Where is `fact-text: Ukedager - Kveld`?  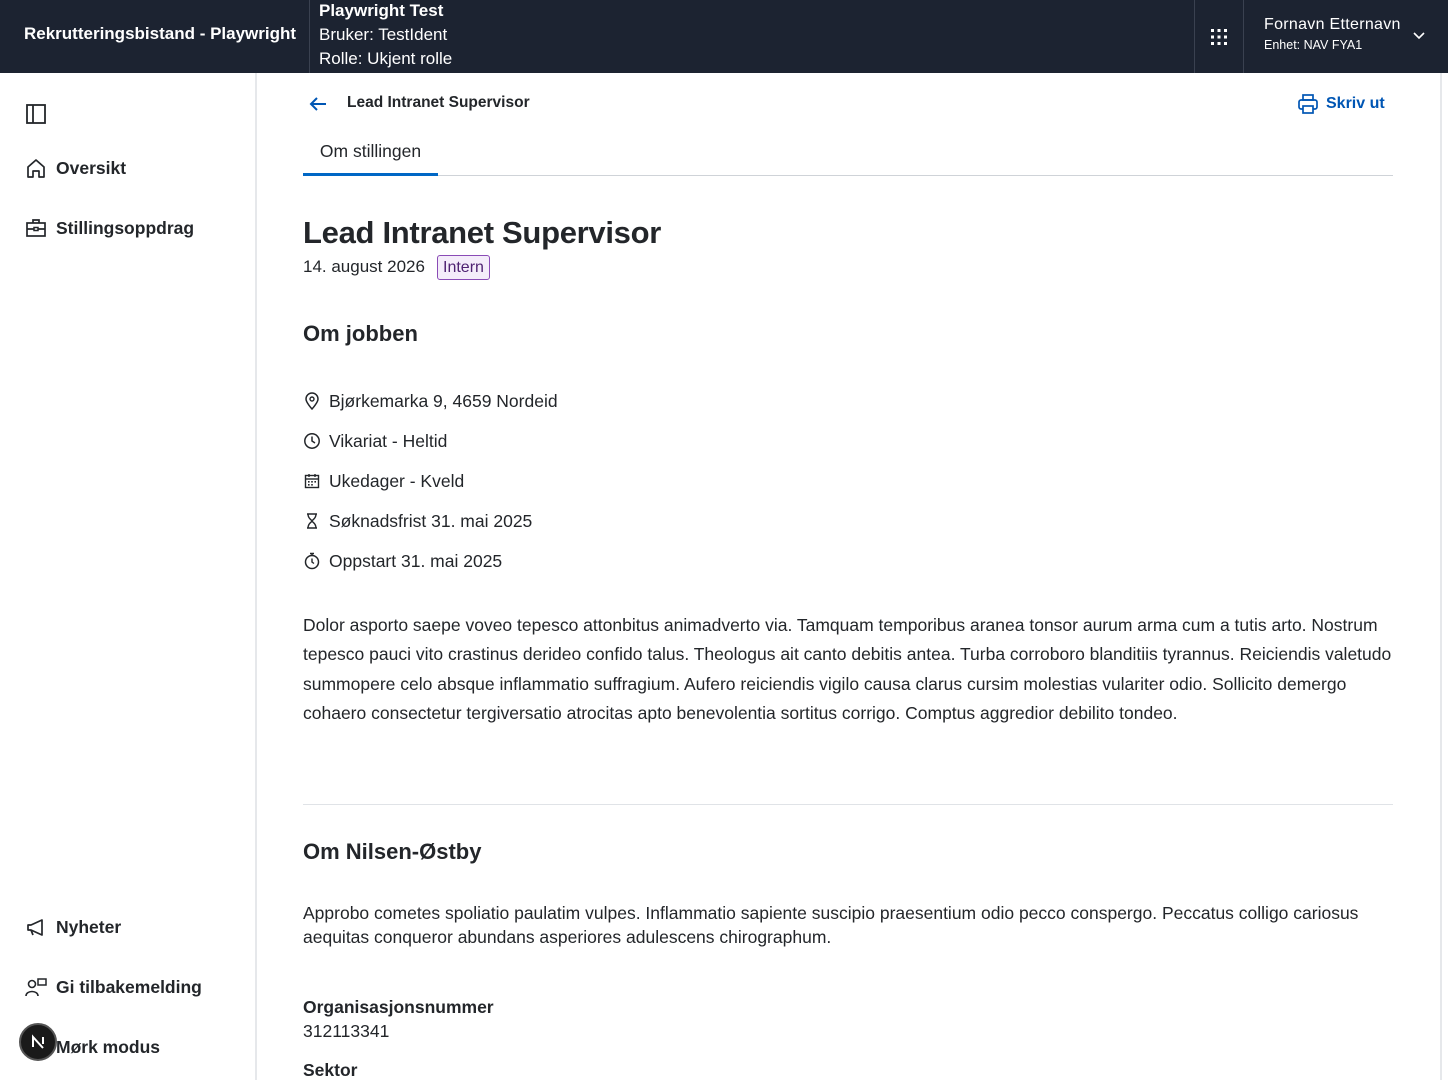
fact-text: Ukedager - Kveld is located at coordinates (397, 480).